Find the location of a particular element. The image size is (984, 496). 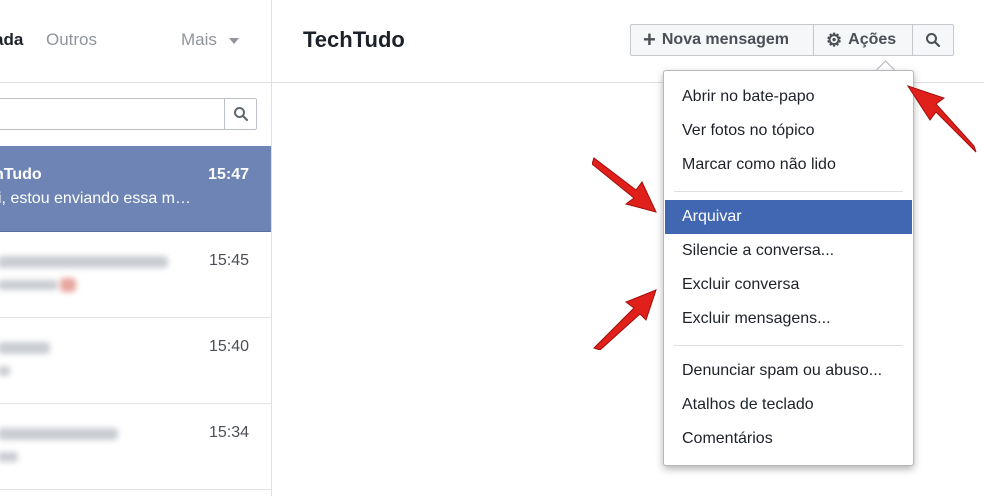

caret-down-icon is located at coordinates (234, 41).